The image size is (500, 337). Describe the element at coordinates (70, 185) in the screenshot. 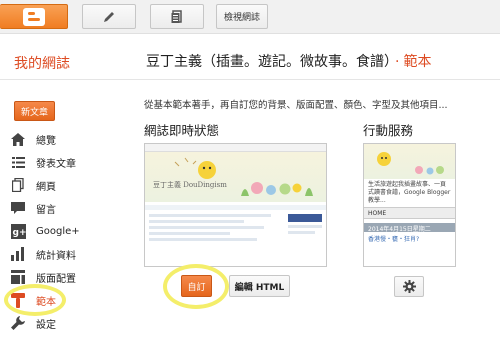

I see `sidebar-item-pages: 網頁` at that location.